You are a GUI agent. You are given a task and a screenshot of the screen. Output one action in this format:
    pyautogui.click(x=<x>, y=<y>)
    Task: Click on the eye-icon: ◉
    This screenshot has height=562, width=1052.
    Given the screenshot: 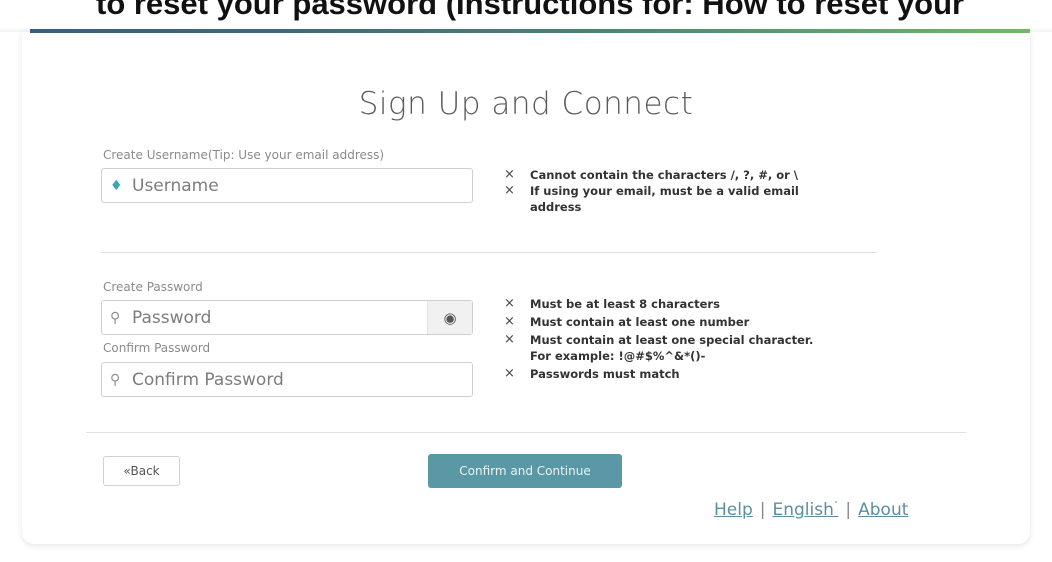 What is the action you would take?
    pyautogui.click(x=449, y=317)
    